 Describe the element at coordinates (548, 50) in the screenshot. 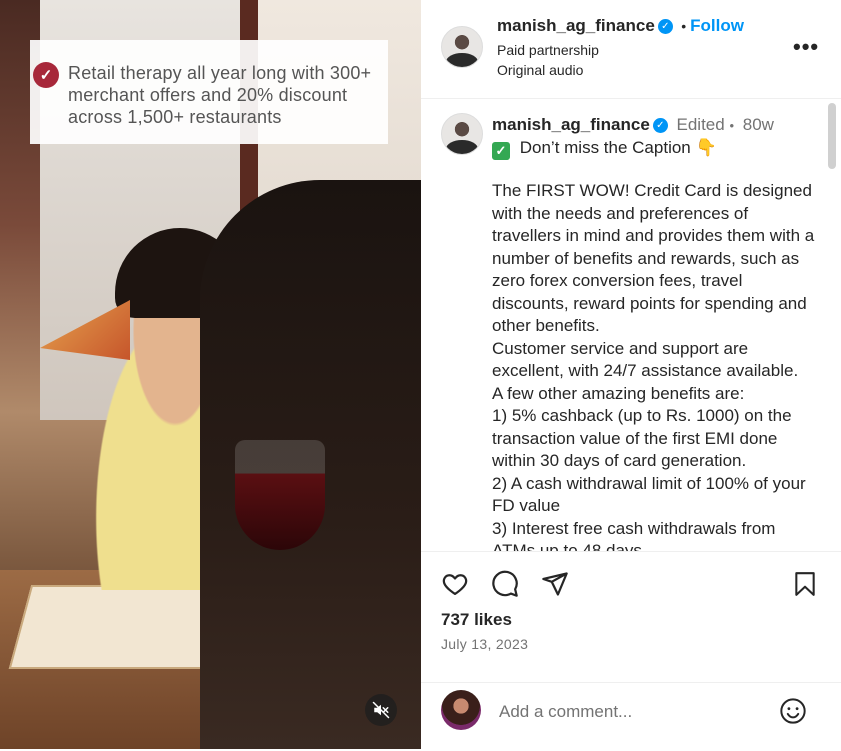

I see `paid-partnership-label: Paid partnership` at that location.